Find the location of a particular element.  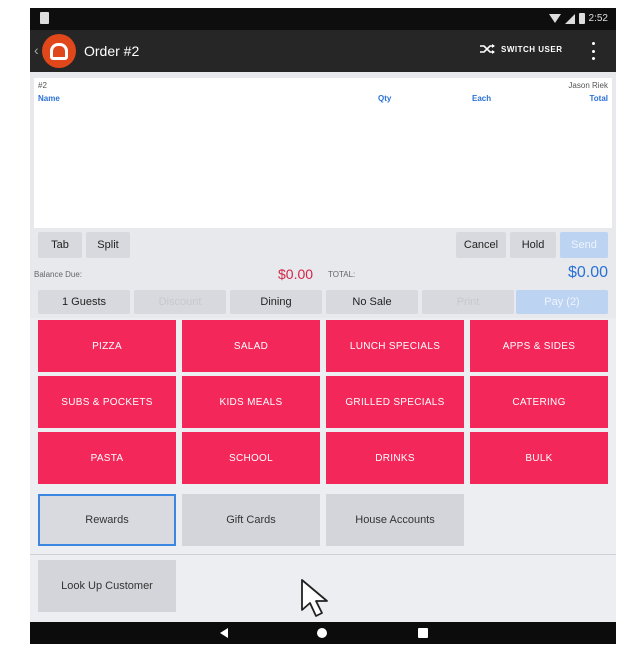

category-pasta: PASTA is located at coordinates (107, 458).